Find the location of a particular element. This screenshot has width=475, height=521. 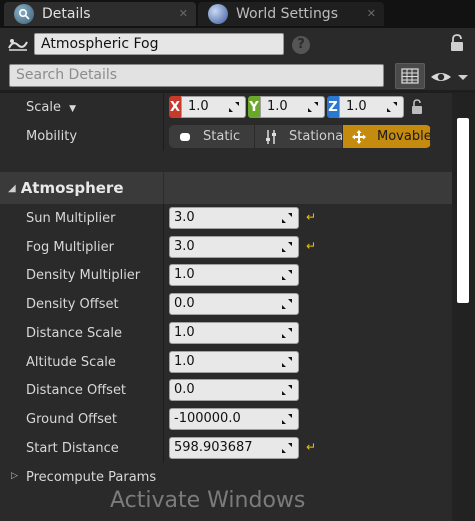

tab-label: World Settings is located at coordinates (287, 14).